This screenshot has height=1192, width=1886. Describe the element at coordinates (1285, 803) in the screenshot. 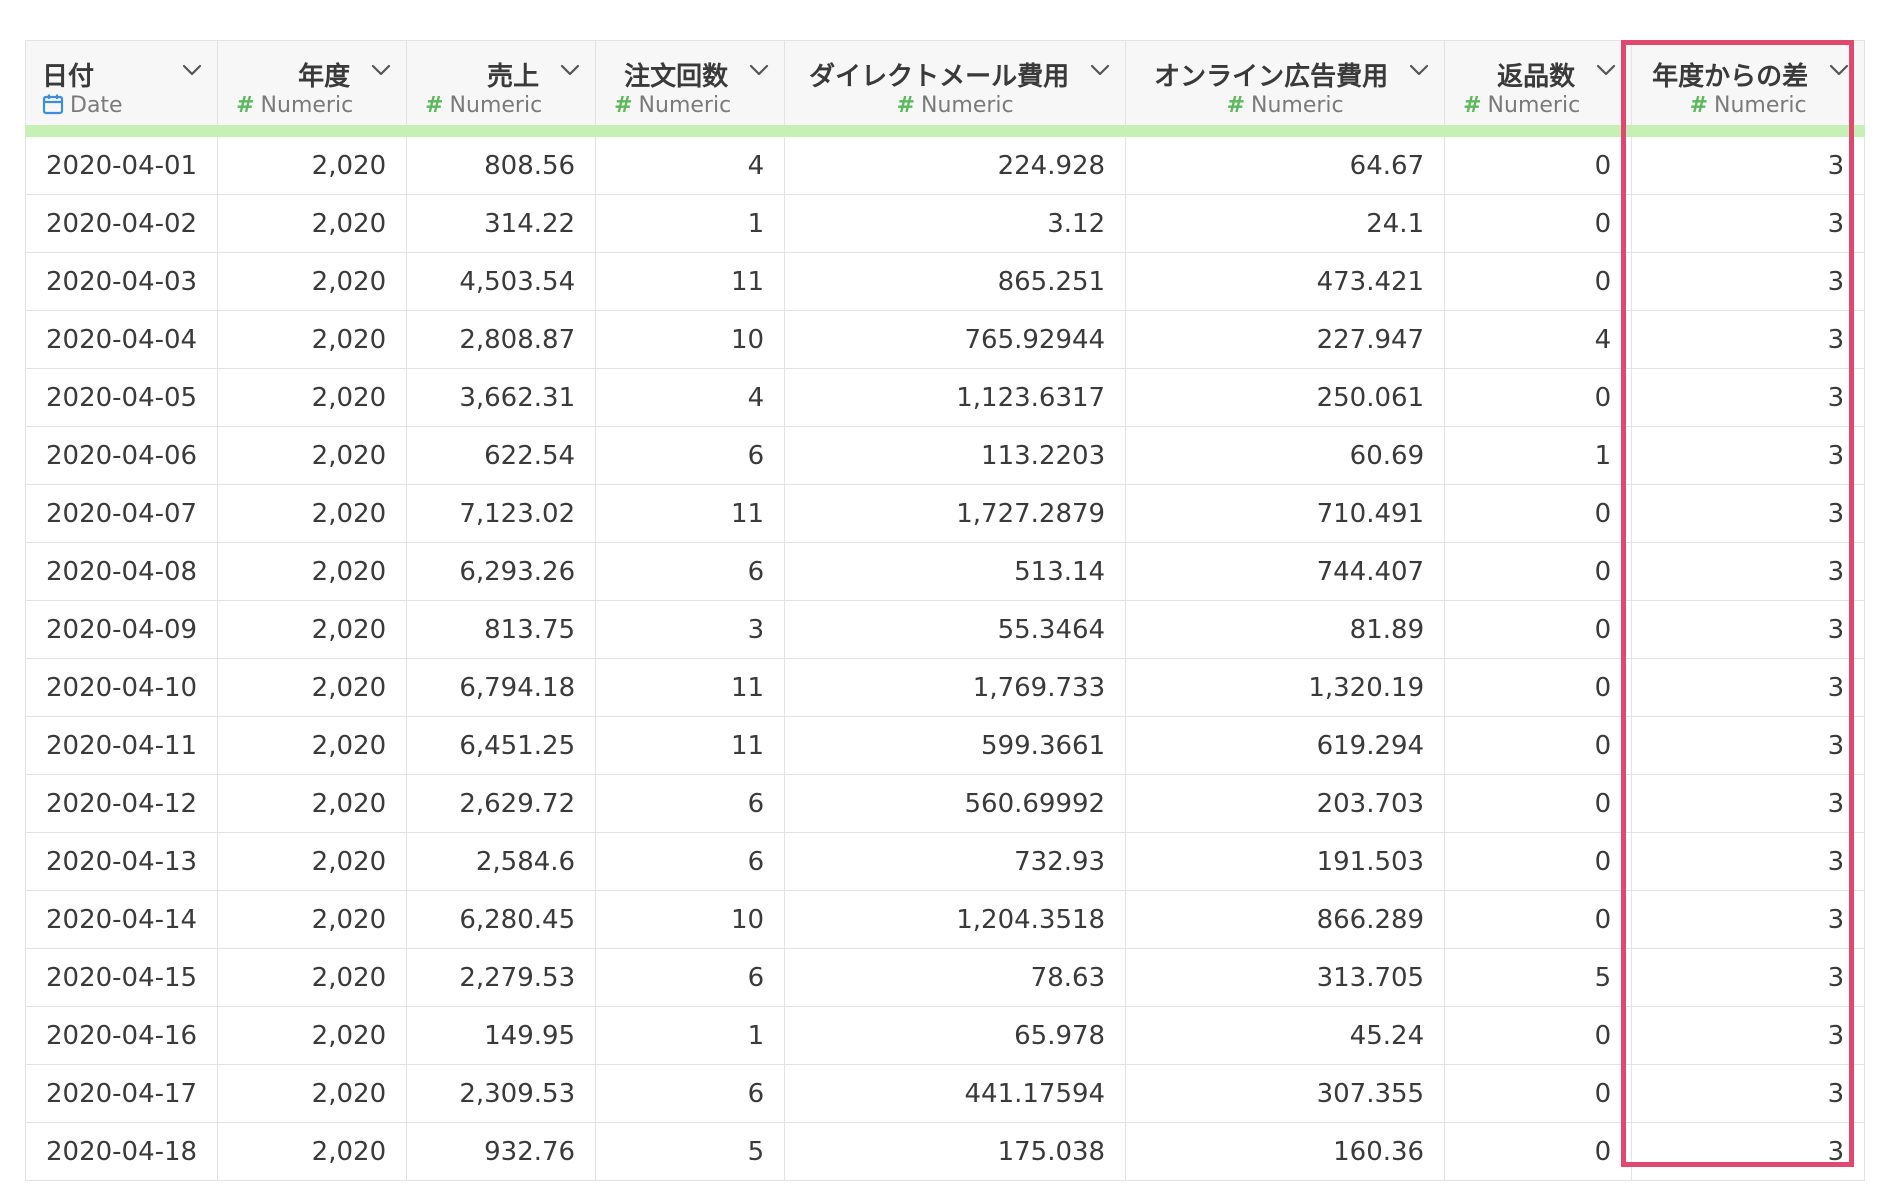

I see `table-cell: 203.703` at that location.